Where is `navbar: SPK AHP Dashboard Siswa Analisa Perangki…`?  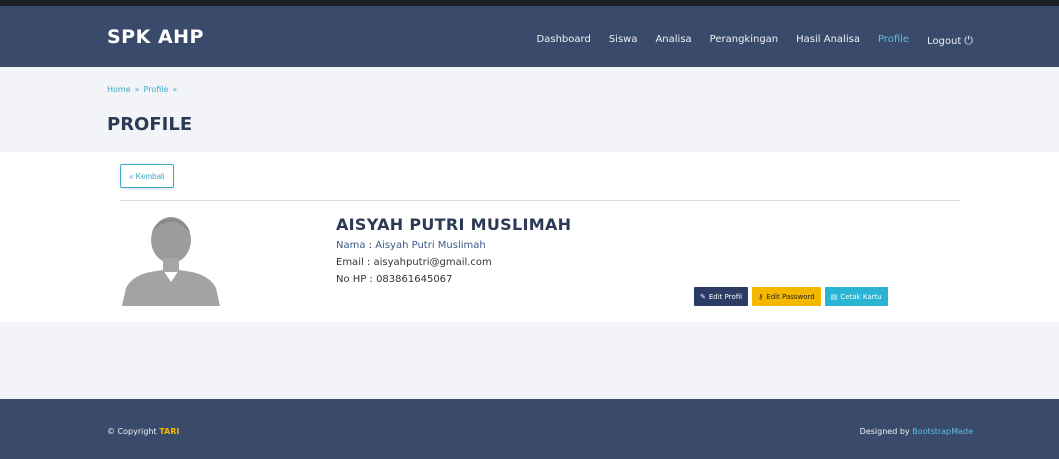 navbar: SPK AHP Dashboard Siswa Analisa Perangki… is located at coordinates (529, 36).